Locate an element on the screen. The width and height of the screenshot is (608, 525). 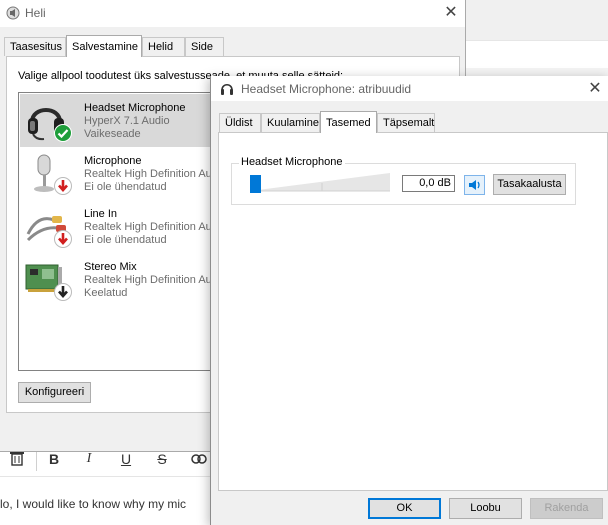
level-slider-track is located at coordinates (320, 182).